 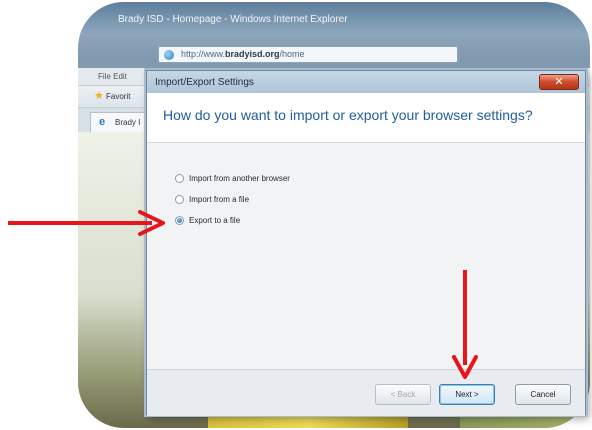 I want to click on close-button: ✕, so click(x=559, y=82).